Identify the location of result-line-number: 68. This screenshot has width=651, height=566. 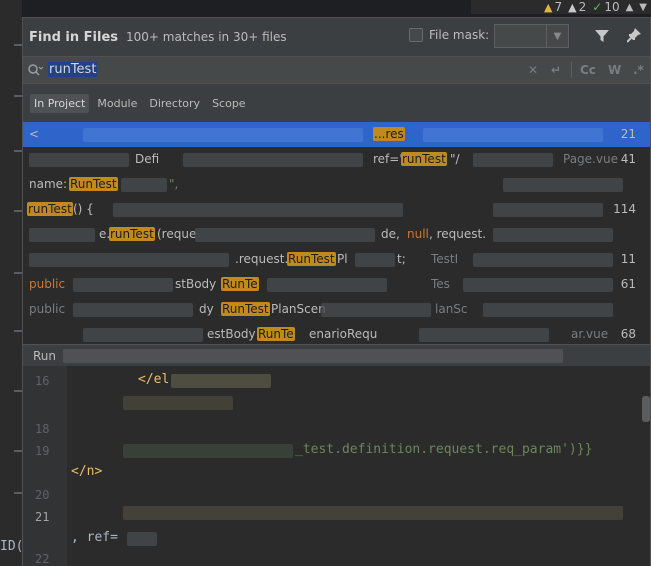
(628, 334).